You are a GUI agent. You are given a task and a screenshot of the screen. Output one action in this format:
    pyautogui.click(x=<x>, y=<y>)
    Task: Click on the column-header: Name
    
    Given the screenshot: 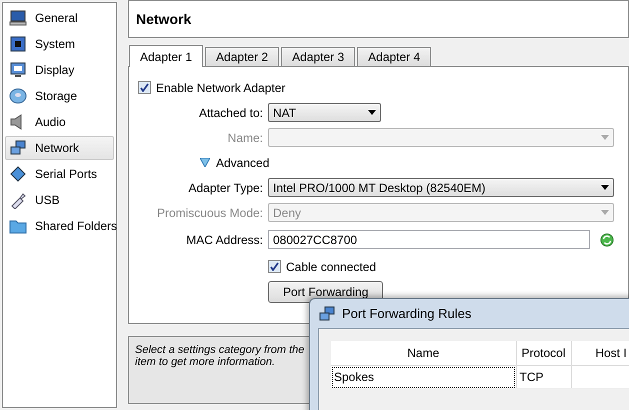 What is the action you would take?
    pyautogui.click(x=423, y=353)
    